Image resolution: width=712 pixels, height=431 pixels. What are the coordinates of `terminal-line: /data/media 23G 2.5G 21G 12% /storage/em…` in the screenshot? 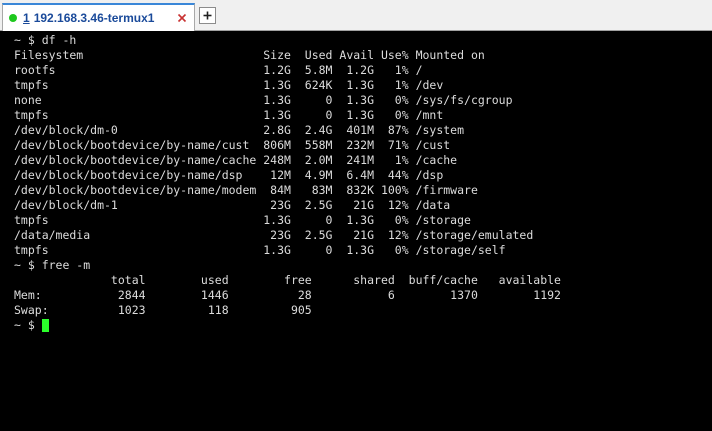 It's located at (274, 235).